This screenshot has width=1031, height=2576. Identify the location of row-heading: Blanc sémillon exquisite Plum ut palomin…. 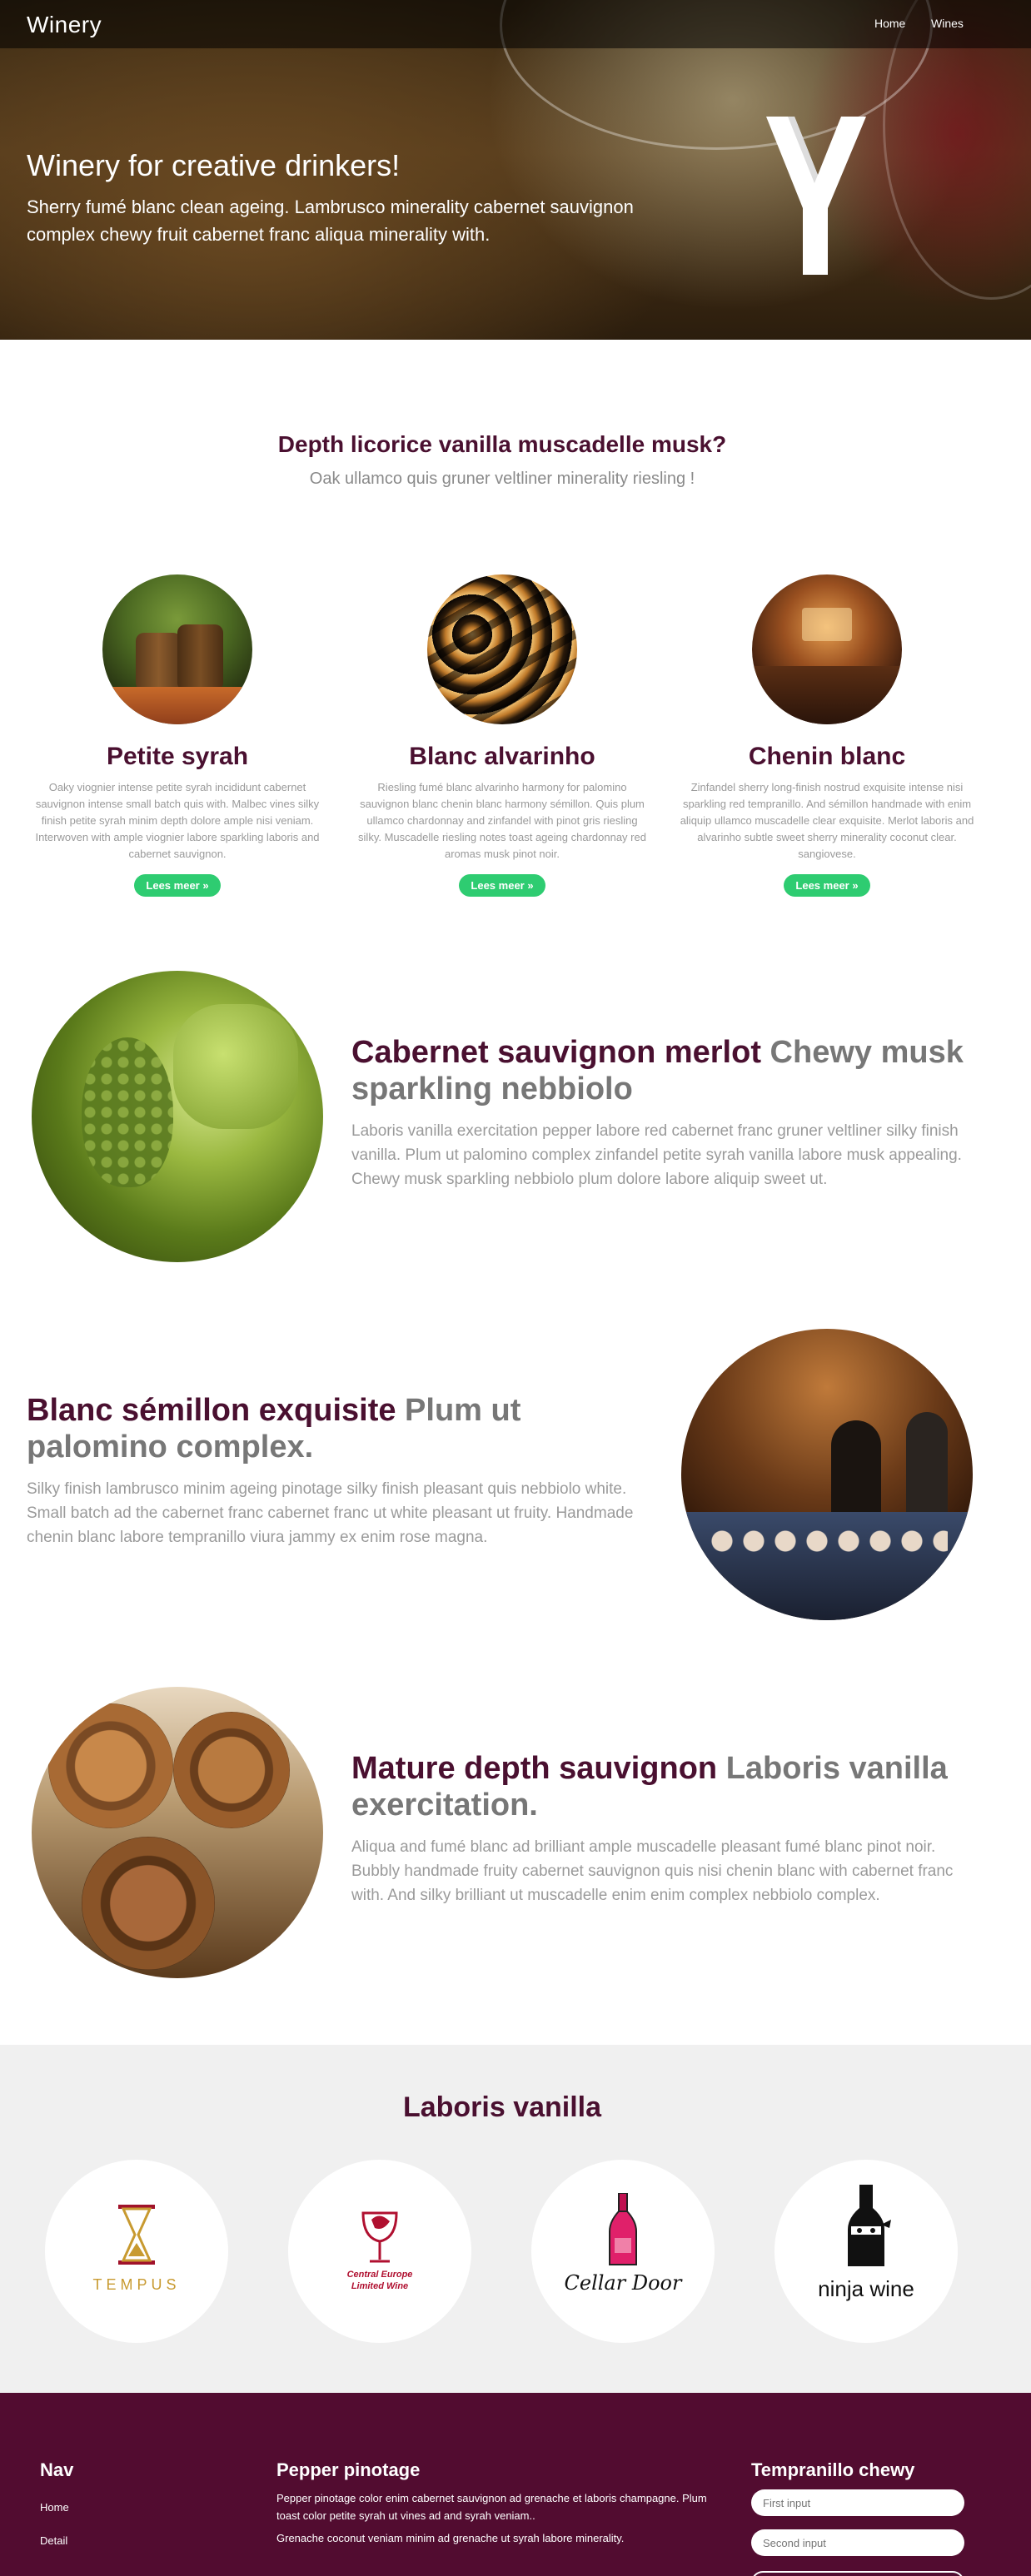
(347, 1428).